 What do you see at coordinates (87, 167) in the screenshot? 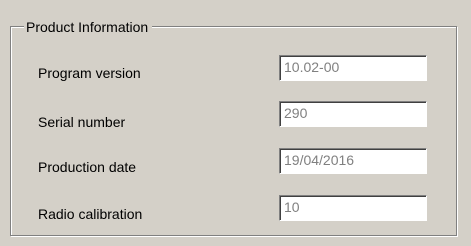
I see `production-date-label: Production date` at bounding box center [87, 167].